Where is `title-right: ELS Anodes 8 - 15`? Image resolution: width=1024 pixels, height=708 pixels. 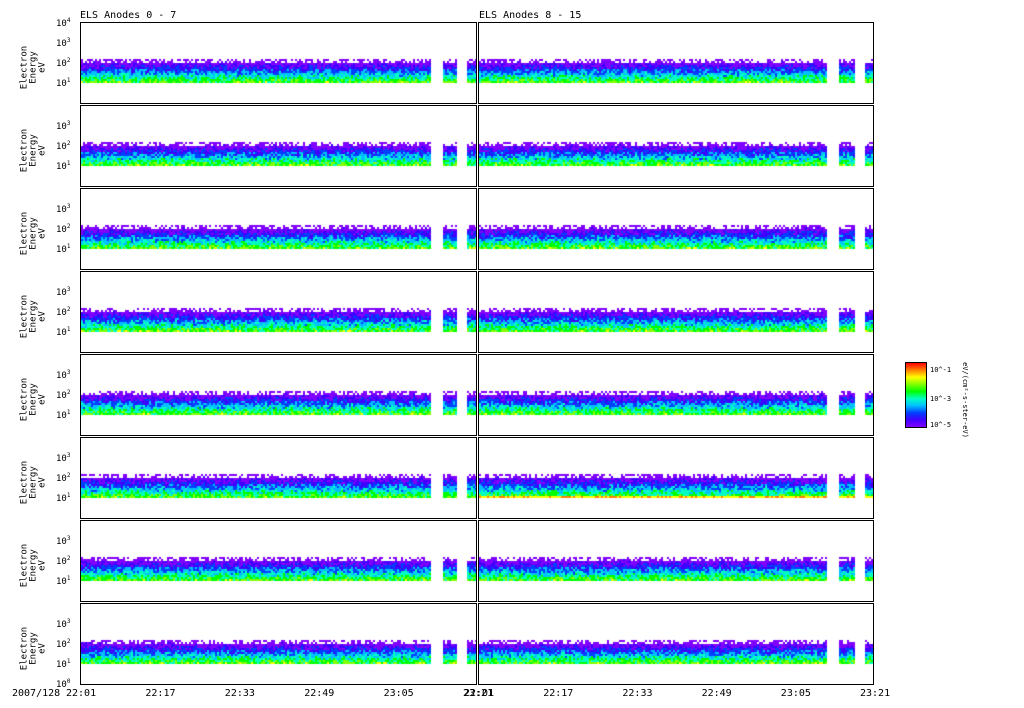
title-right: ELS Anodes 8 - 15 is located at coordinates (530, 15).